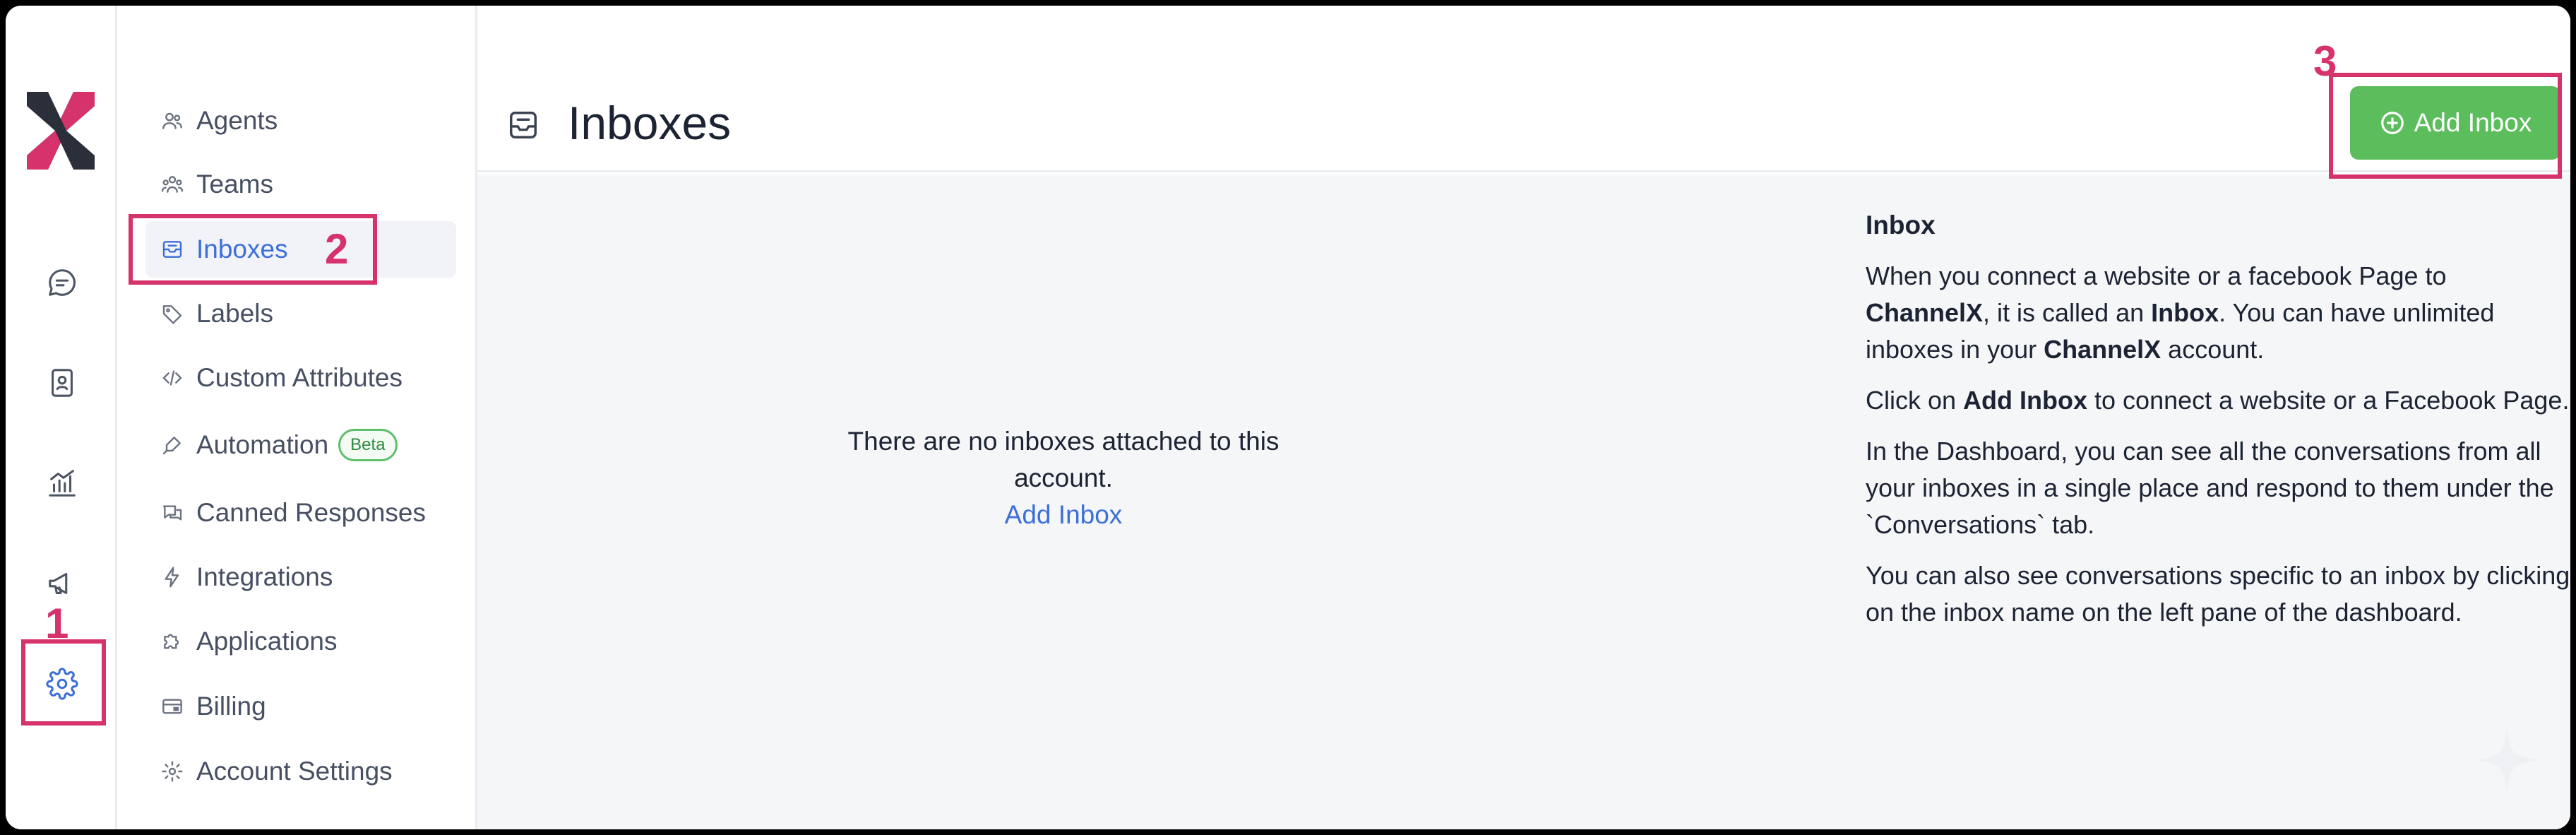  Describe the element at coordinates (172, 378) in the screenshot. I see `code-icon` at that location.